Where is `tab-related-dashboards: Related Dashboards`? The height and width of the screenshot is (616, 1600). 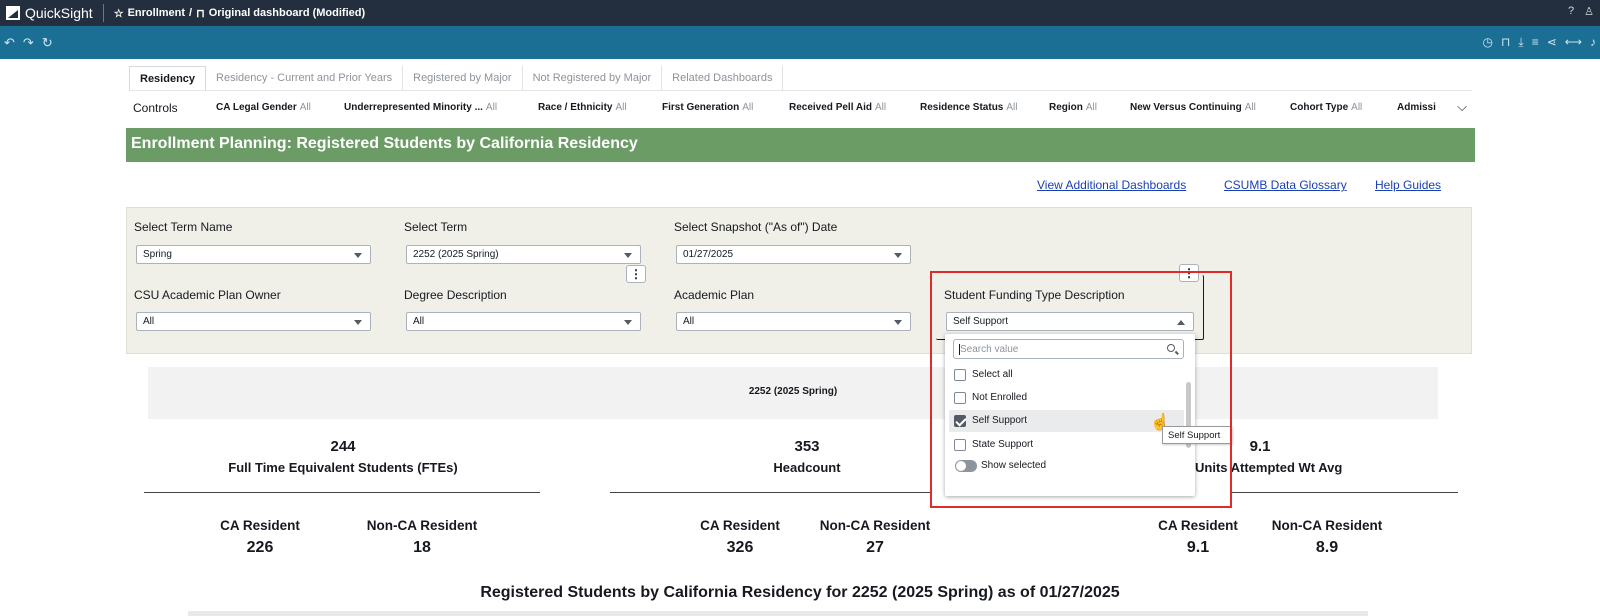 tab-related-dashboards: Related Dashboards is located at coordinates (723, 78).